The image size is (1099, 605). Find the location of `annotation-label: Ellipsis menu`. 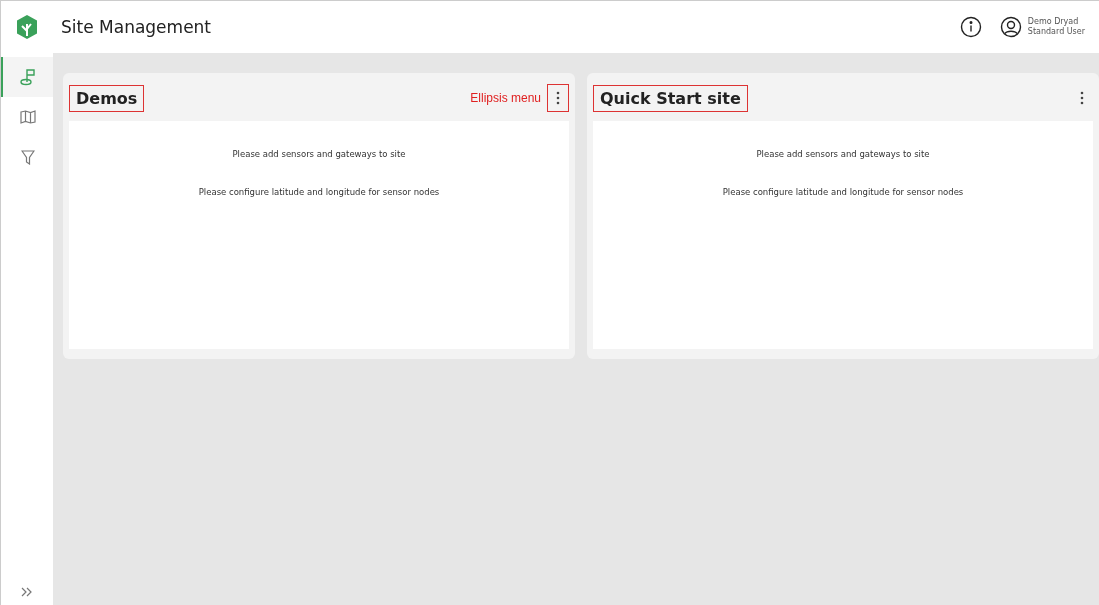

annotation-label: Ellipsis menu is located at coordinates (505, 98).